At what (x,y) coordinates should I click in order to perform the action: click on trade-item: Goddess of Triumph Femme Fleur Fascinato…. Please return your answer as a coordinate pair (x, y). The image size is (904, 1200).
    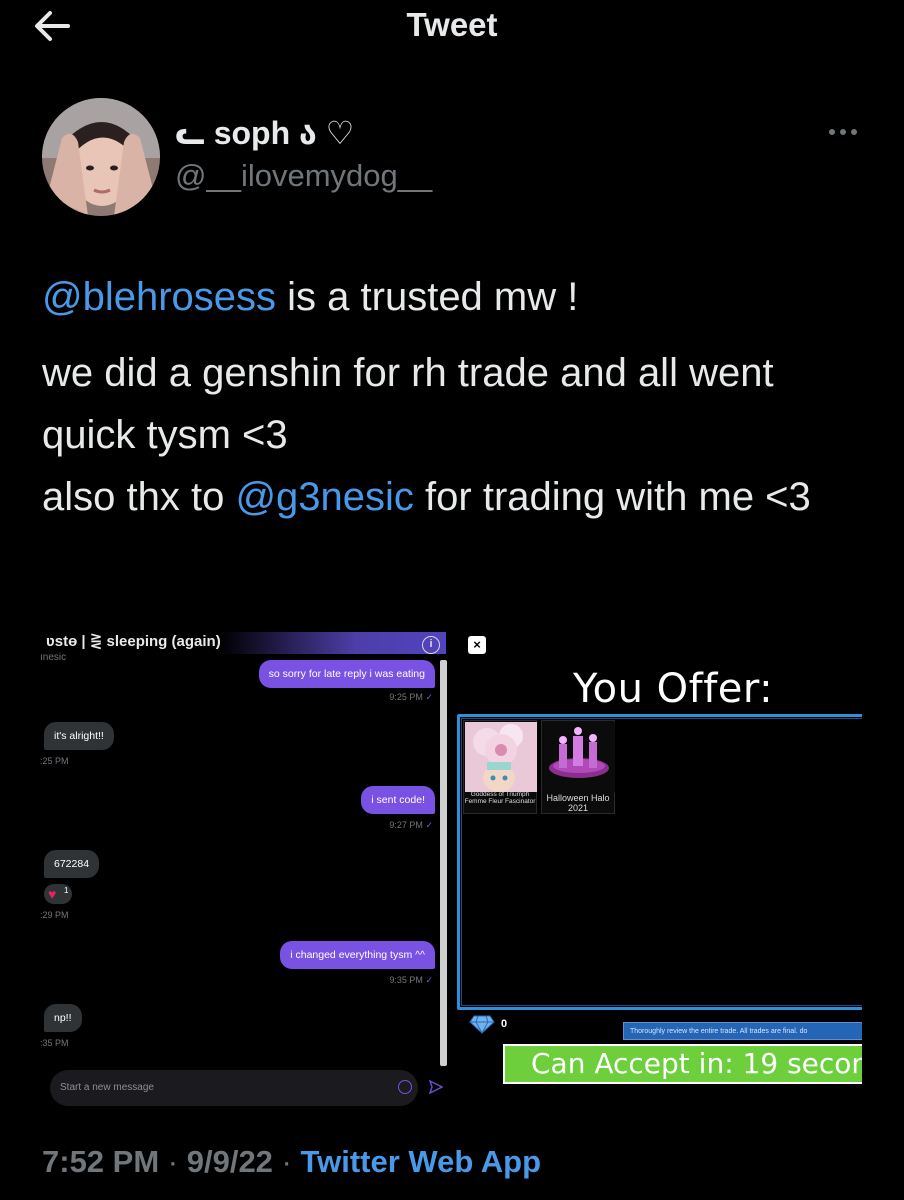
    Looking at the image, I should click on (500, 767).